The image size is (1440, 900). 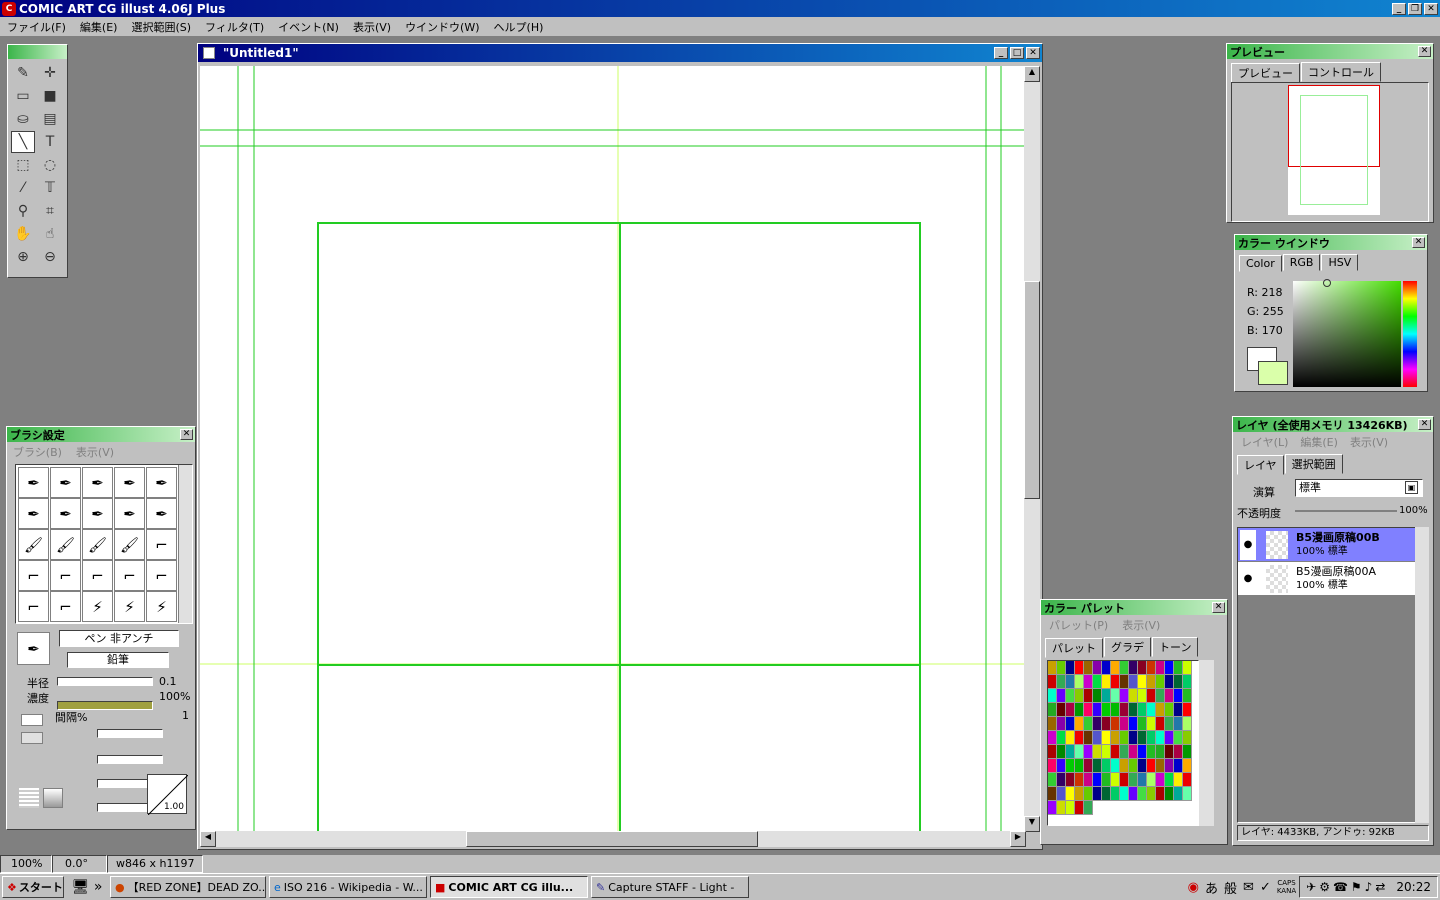 What do you see at coordinates (1410, 334) in the screenshot?
I see `hue-slider` at bounding box center [1410, 334].